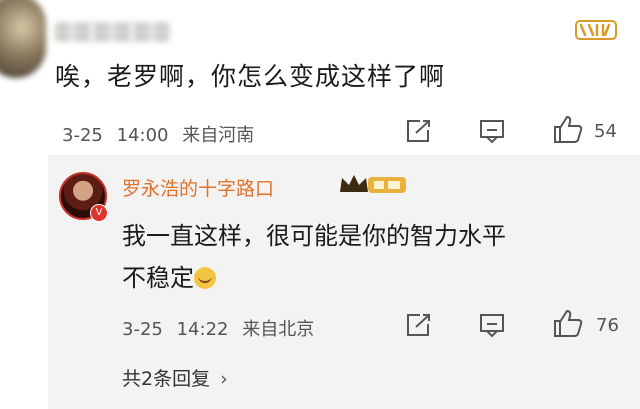 The width and height of the screenshot is (640, 409). I want to click on comment-date: 3-25, so click(82, 135).